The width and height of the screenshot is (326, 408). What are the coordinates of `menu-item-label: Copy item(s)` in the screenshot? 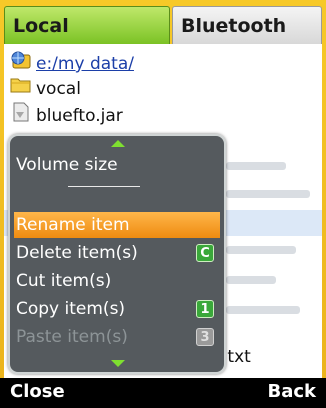 It's located at (71, 309).